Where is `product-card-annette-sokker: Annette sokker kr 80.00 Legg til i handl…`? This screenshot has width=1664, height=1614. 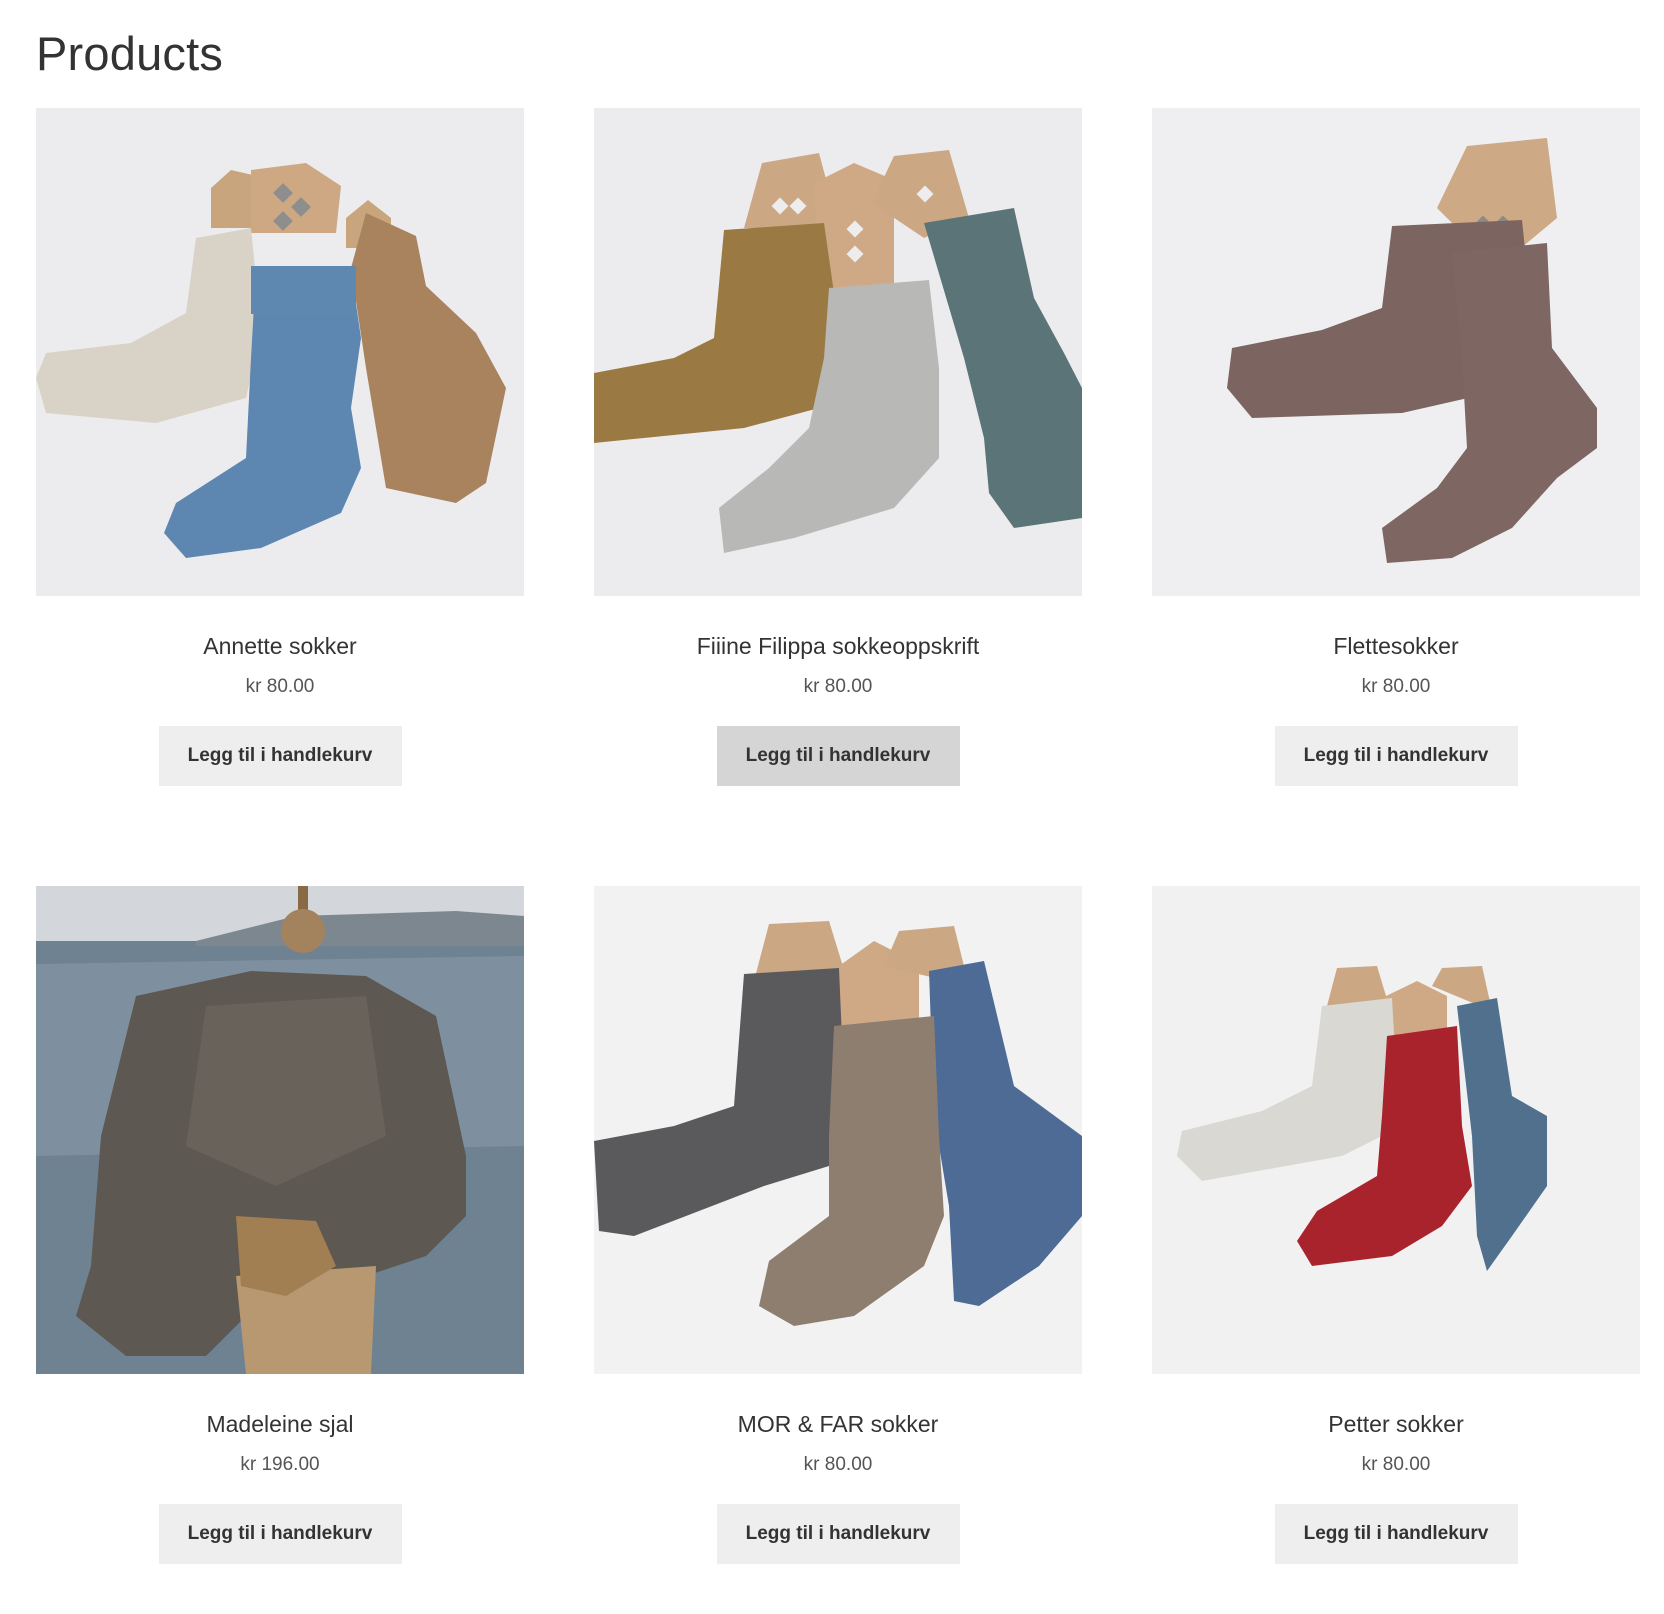 product-card-annette-sokker: Annette sokker kr 80.00 Legg til i handl… is located at coordinates (280, 447).